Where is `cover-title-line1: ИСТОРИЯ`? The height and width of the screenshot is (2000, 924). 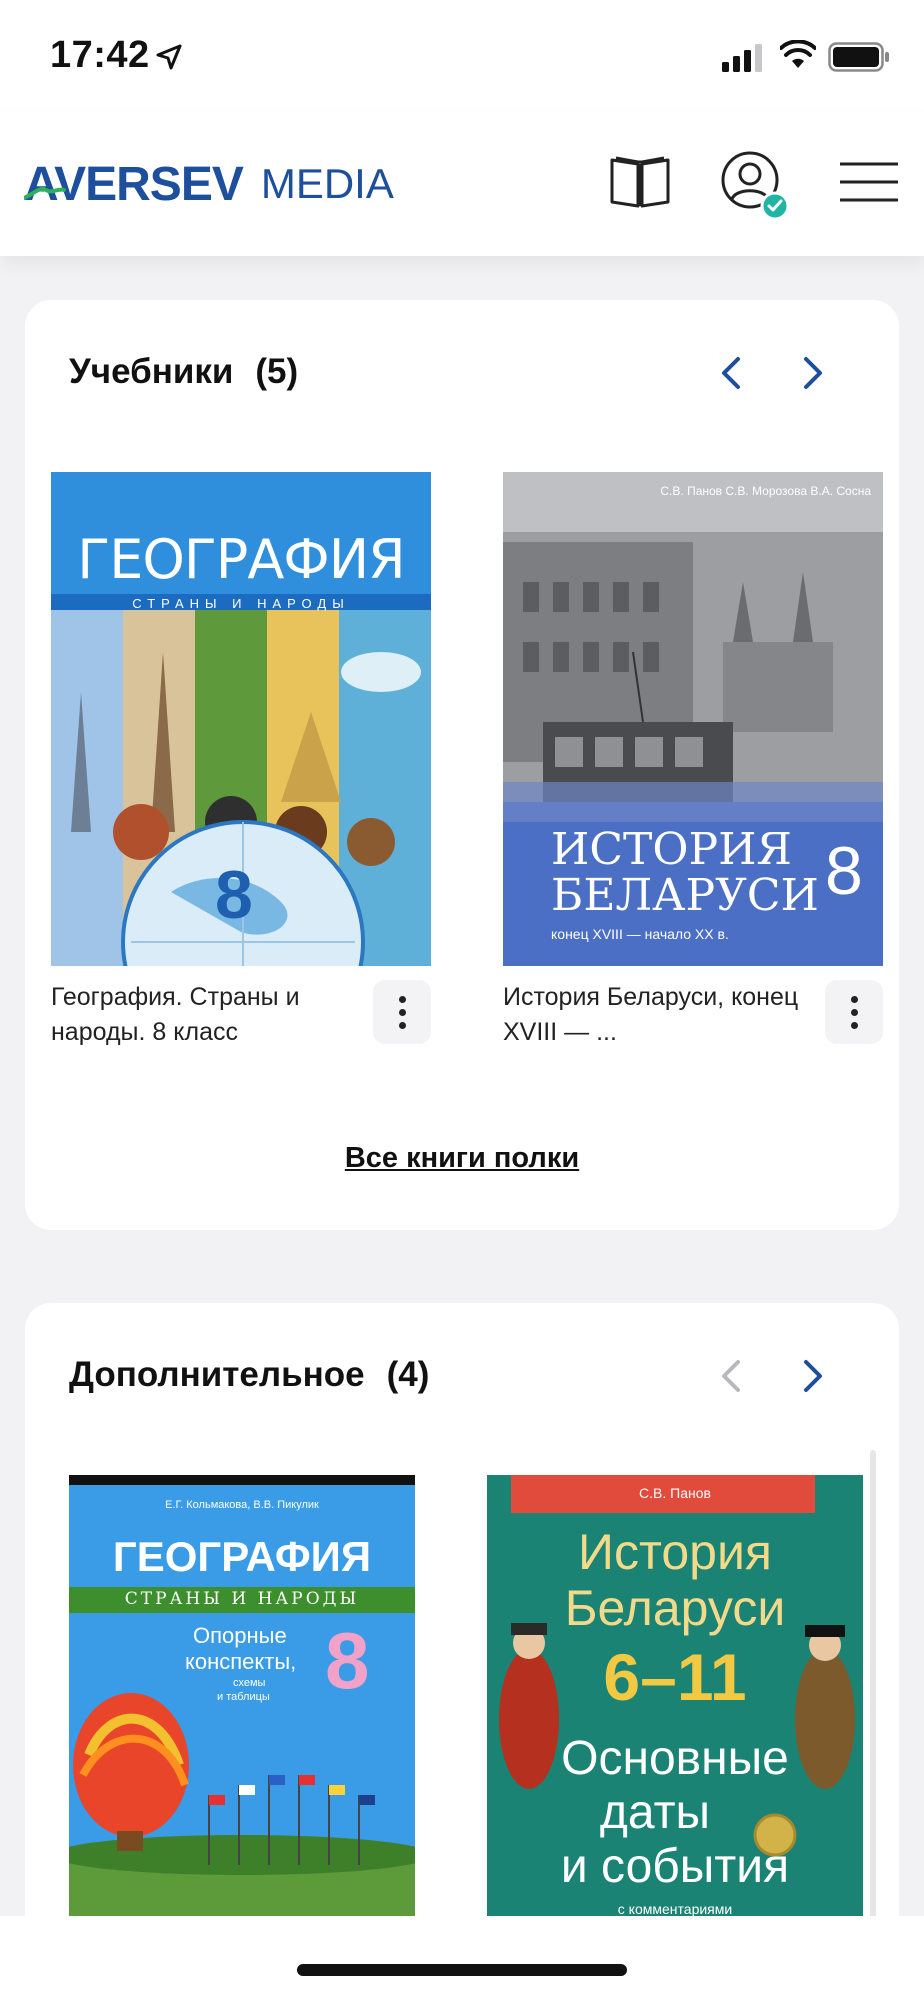
cover-title-line1: ИСТОРИЯ is located at coordinates (671, 849).